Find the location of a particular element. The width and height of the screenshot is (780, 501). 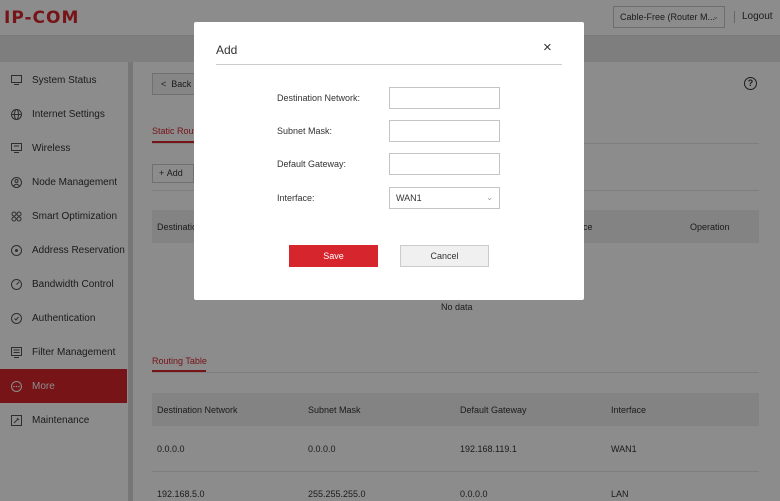

subnet-mask-label: Subnet Mask: is located at coordinates (305, 131).